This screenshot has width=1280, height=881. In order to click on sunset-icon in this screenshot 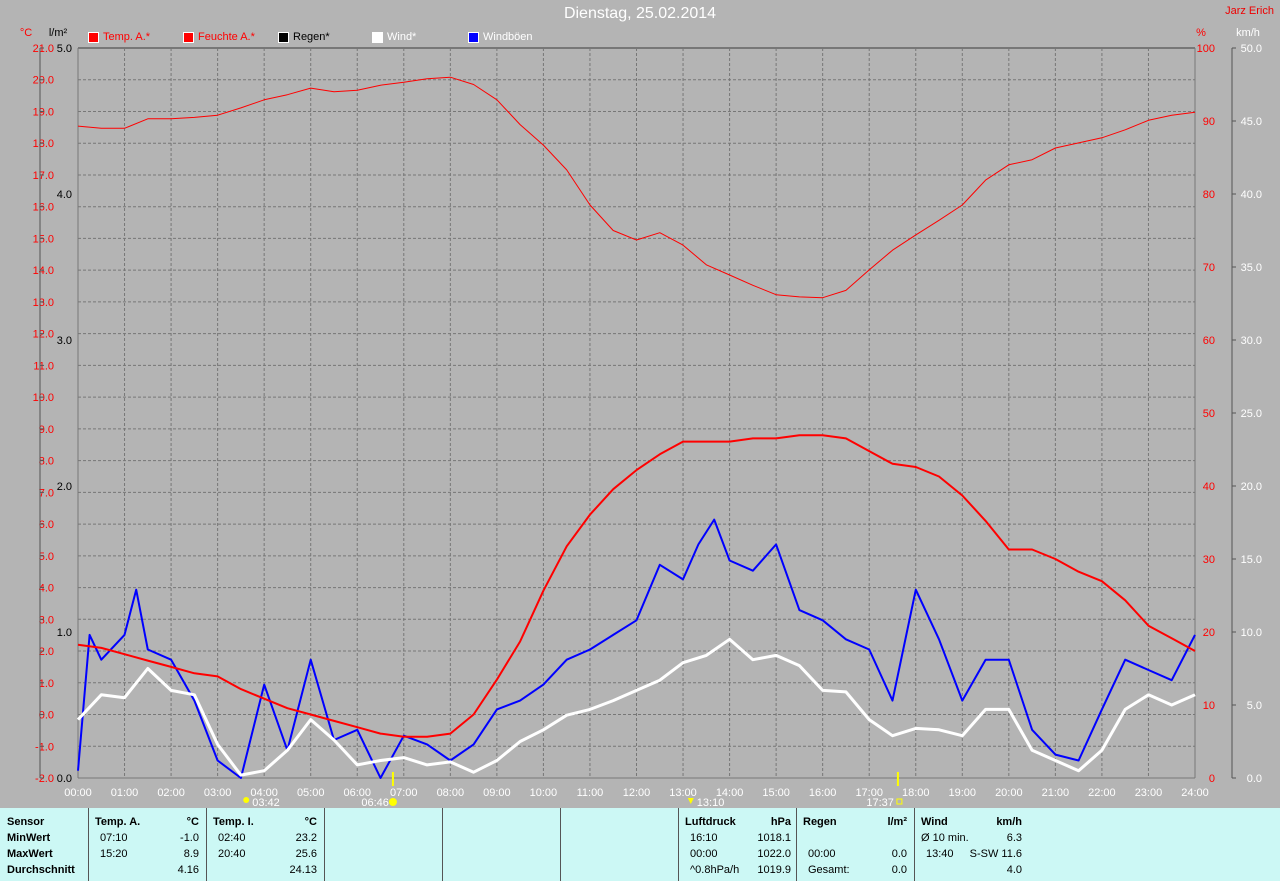, I will do `click(899, 801)`.